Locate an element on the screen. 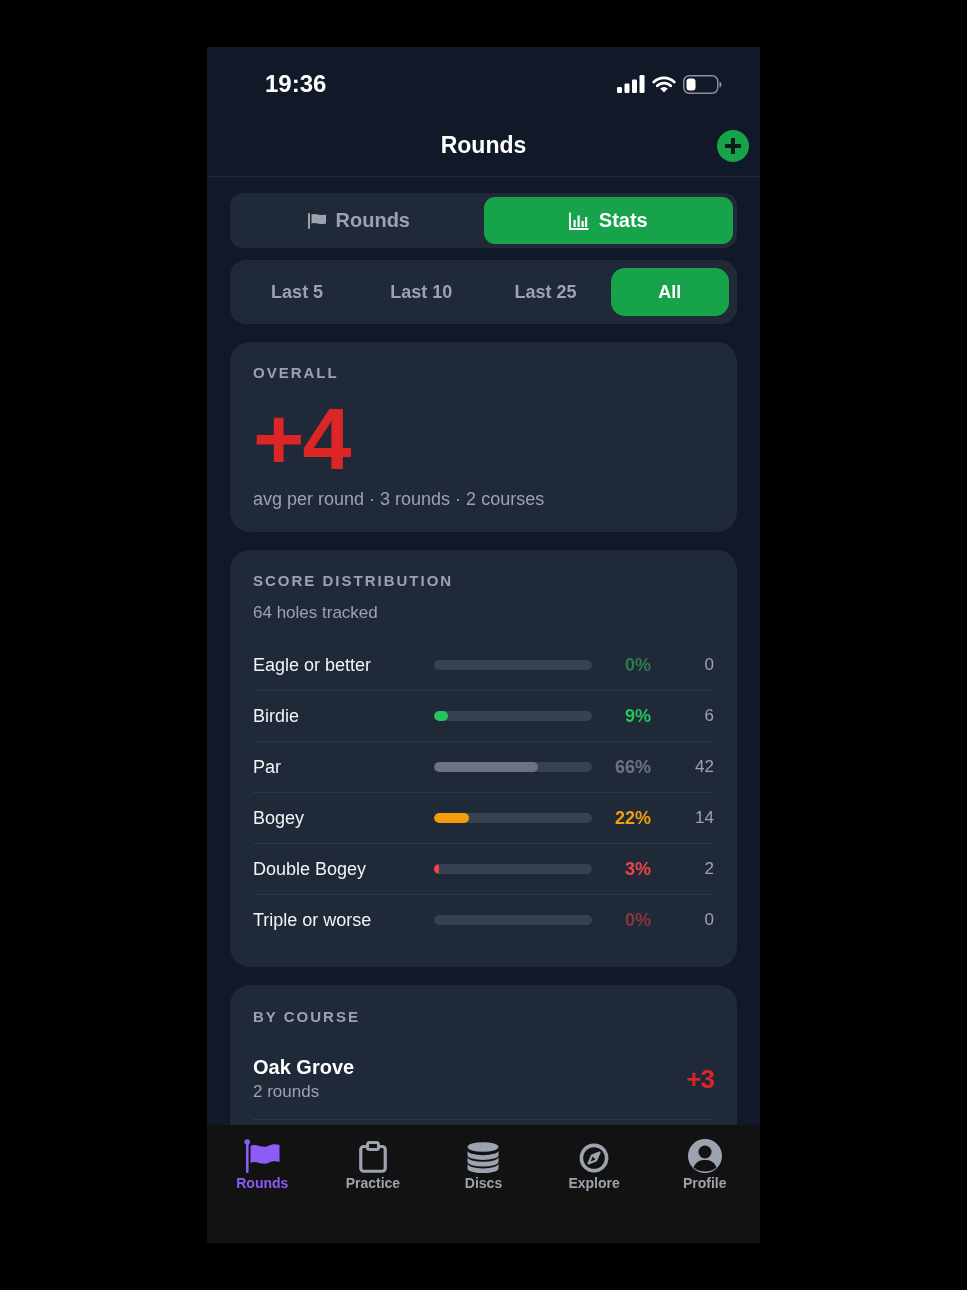 The width and height of the screenshot is (967, 1290). count-text: 2 is located at coordinates (708, 869).